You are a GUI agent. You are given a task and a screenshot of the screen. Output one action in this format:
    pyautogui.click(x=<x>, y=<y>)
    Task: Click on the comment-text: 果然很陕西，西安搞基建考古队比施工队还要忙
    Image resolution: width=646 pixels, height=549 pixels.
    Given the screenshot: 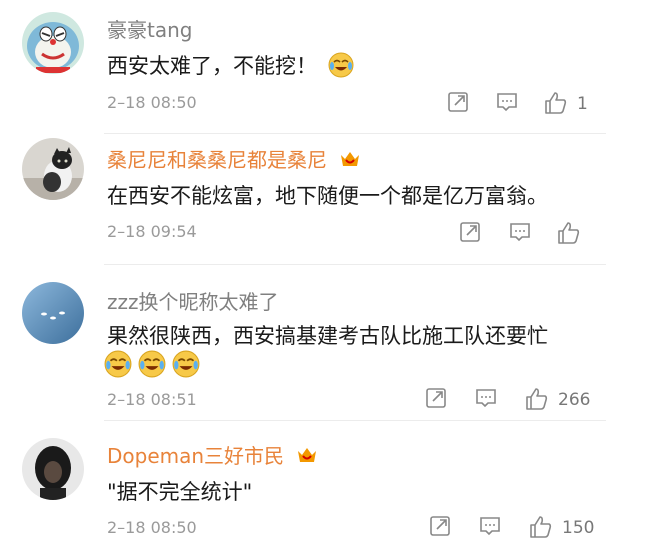 What is the action you would take?
    pyautogui.click(x=327, y=336)
    